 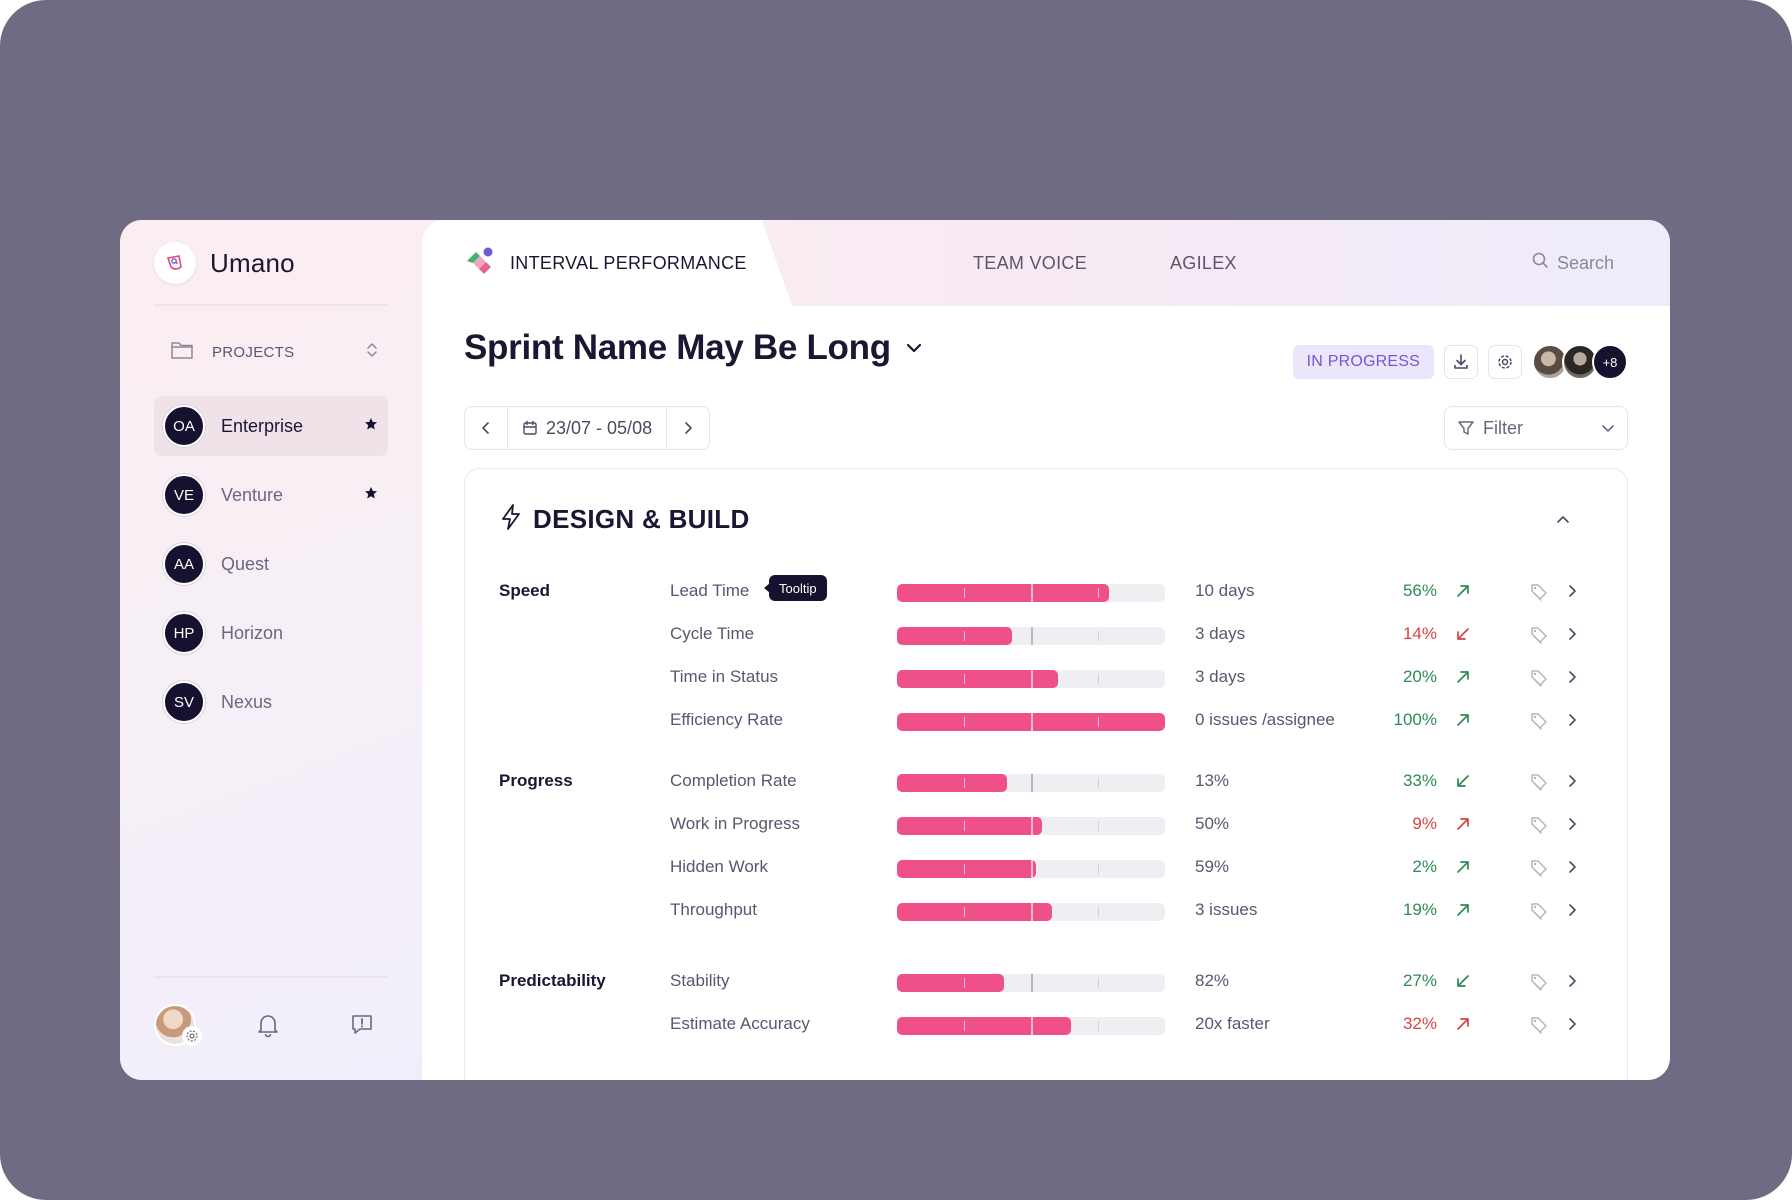 I want to click on status-badge: IN PROGRESS, so click(x=1363, y=362).